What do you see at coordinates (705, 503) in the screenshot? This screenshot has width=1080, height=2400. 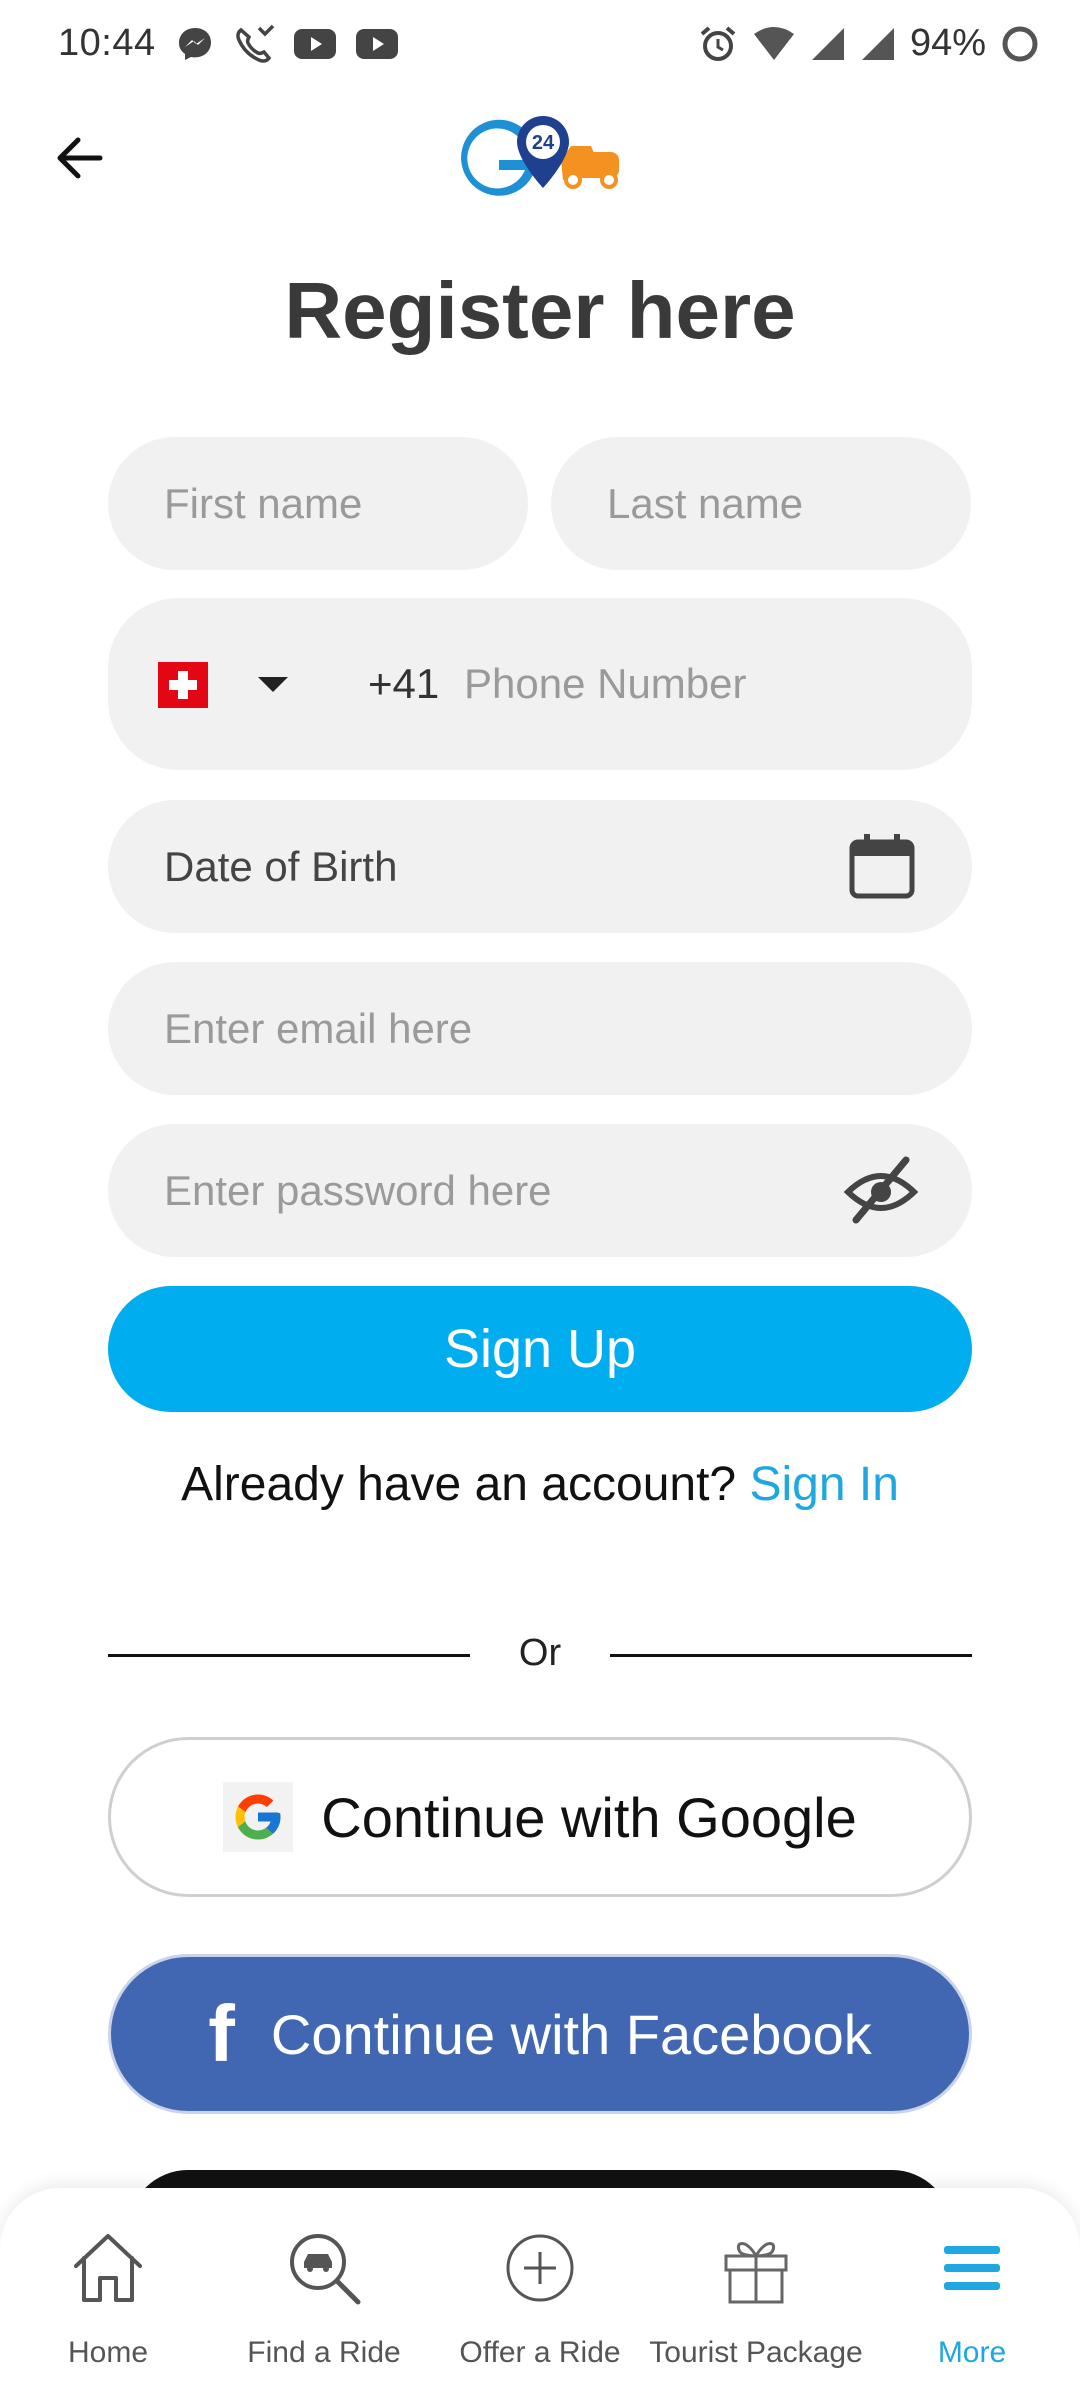 I see `last-name-placeholder: Last name` at bounding box center [705, 503].